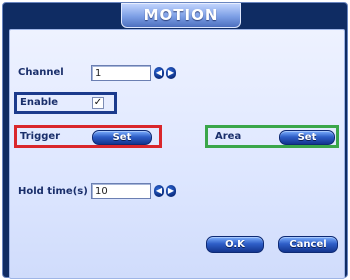 The height and width of the screenshot is (280, 350). Describe the element at coordinates (121, 73) in the screenshot. I see `channel-field: 1` at that location.